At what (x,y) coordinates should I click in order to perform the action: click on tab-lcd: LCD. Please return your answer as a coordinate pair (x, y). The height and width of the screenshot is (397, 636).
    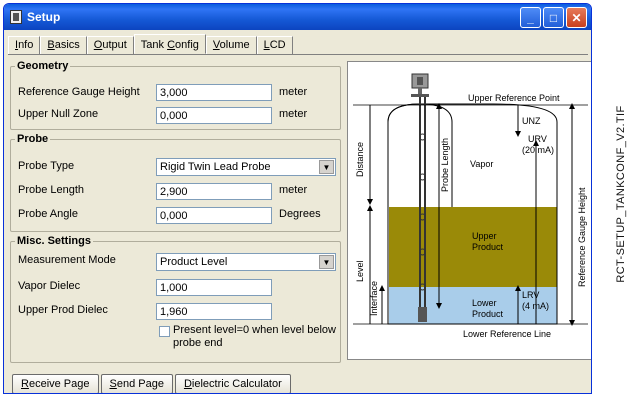
    Looking at the image, I should click on (274, 45).